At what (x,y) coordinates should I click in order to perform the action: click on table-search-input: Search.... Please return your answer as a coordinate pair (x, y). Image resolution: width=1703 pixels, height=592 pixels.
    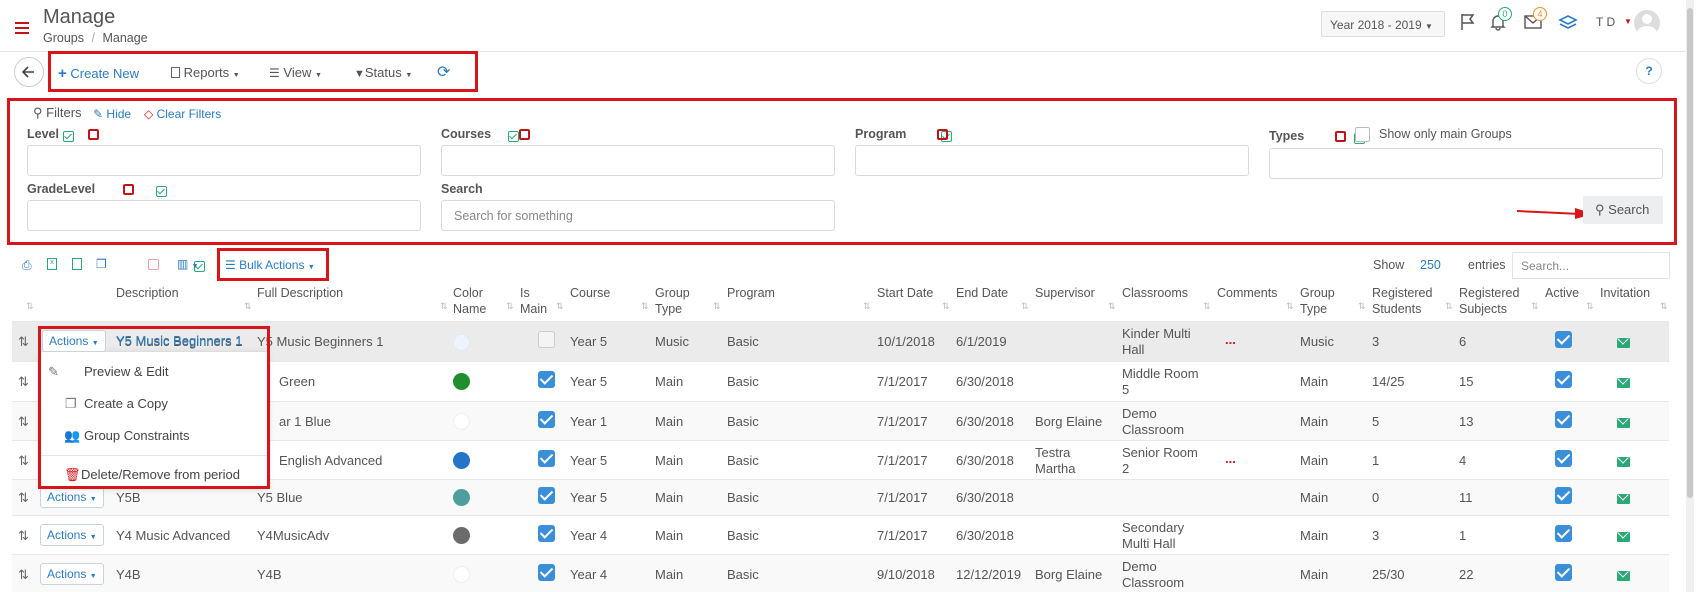
    Looking at the image, I should click on (1591, 265).